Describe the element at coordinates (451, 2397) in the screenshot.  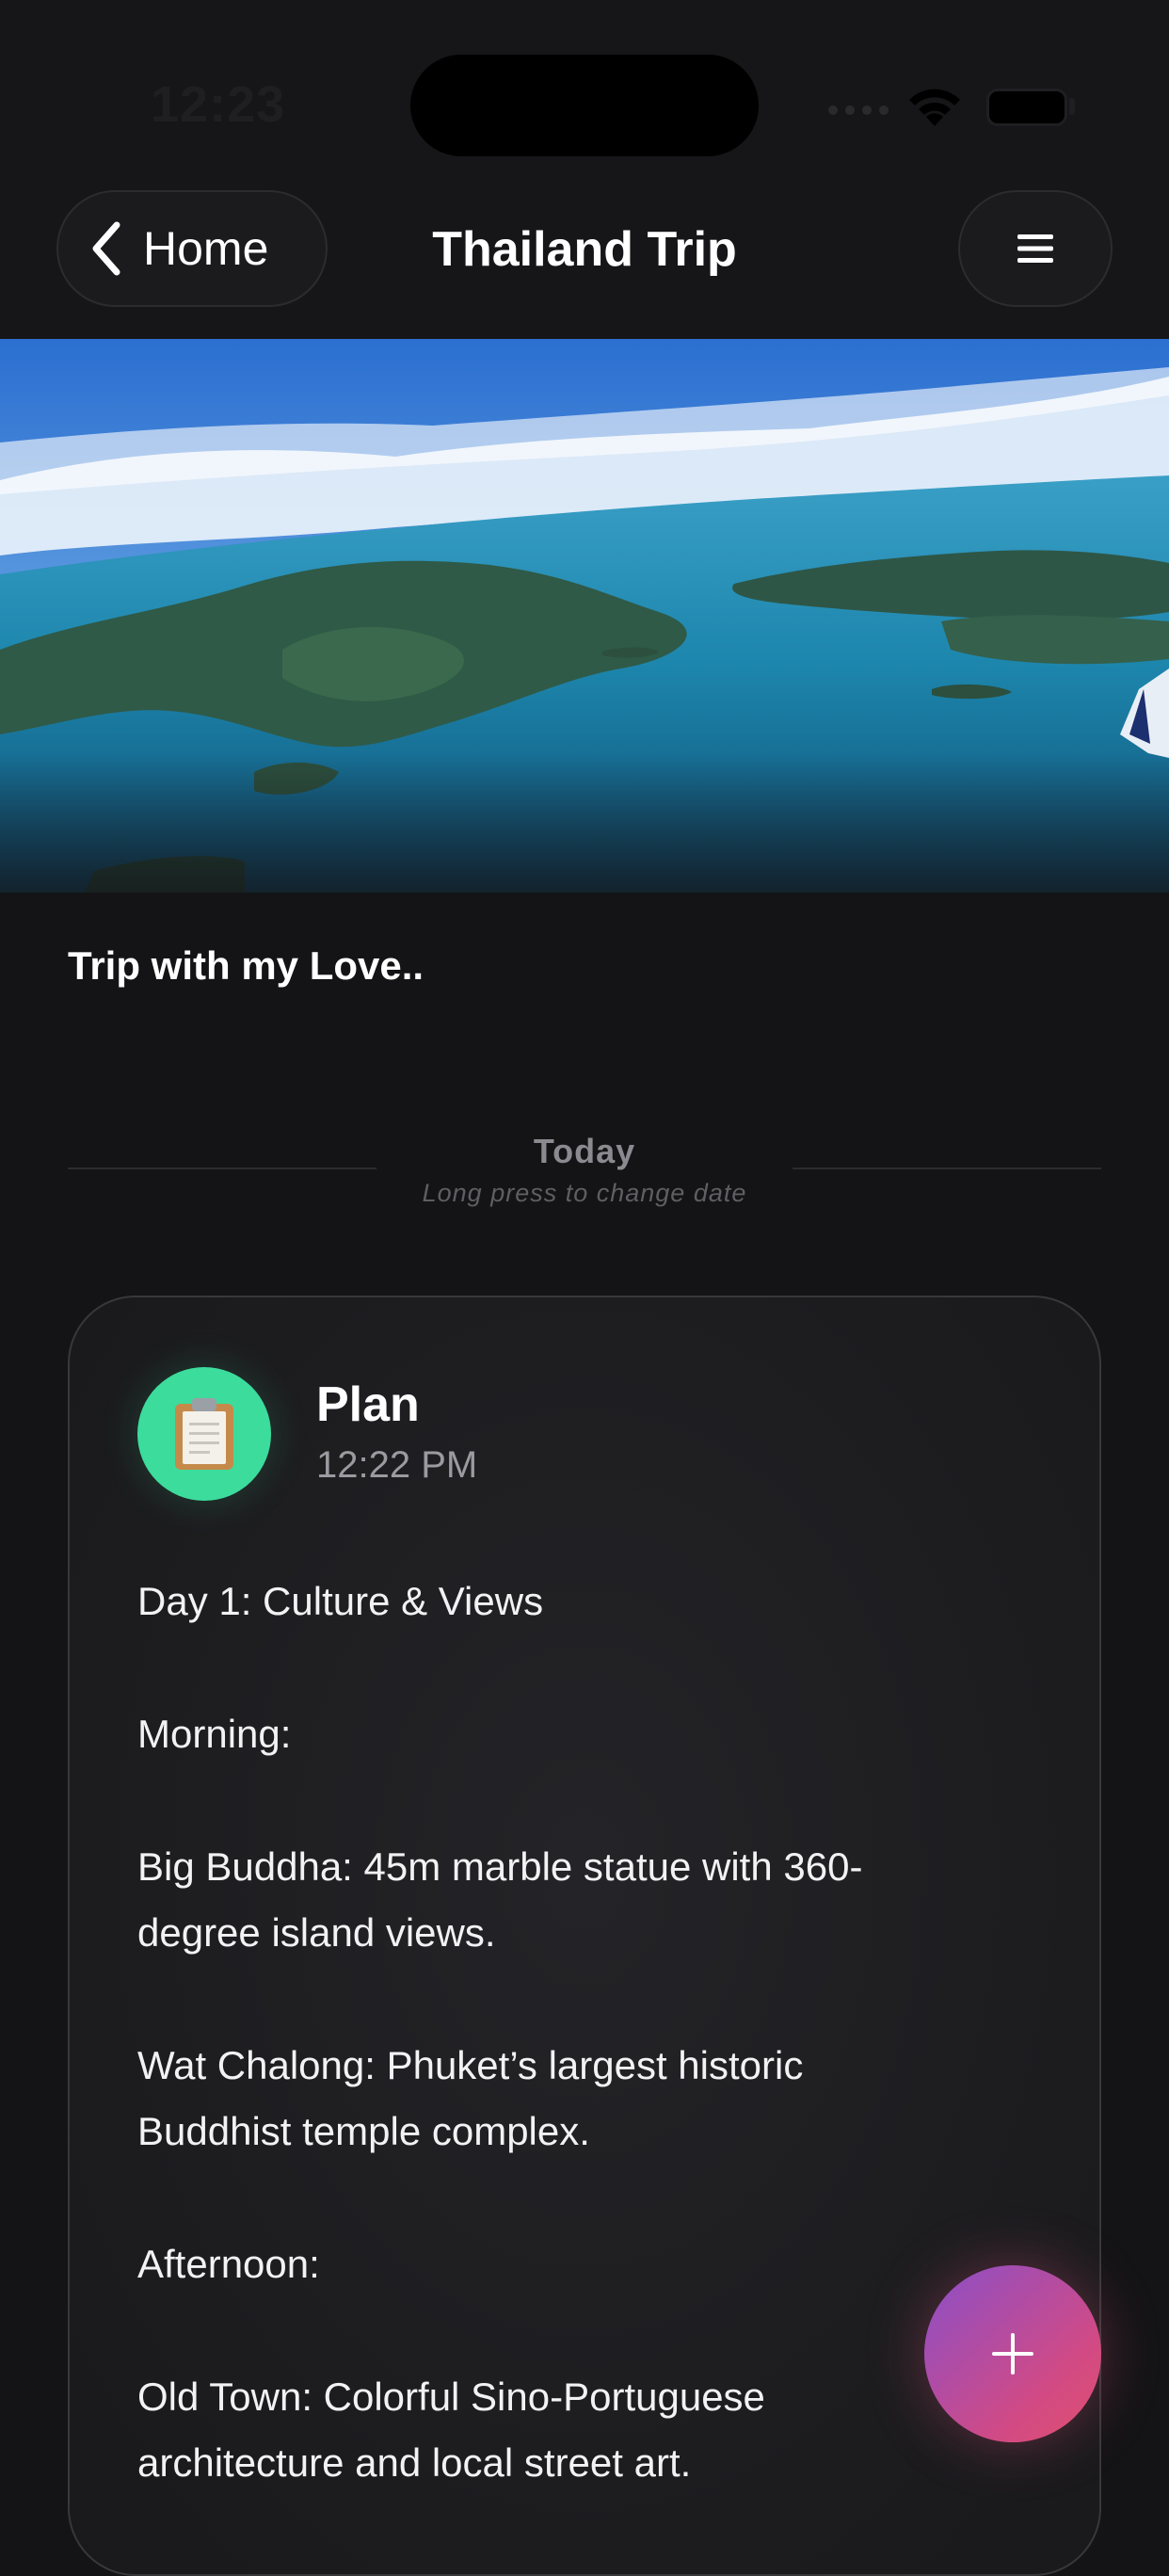
I see `entry-text-line: Old Town: Colorful Sino-Portuguese` at that location.